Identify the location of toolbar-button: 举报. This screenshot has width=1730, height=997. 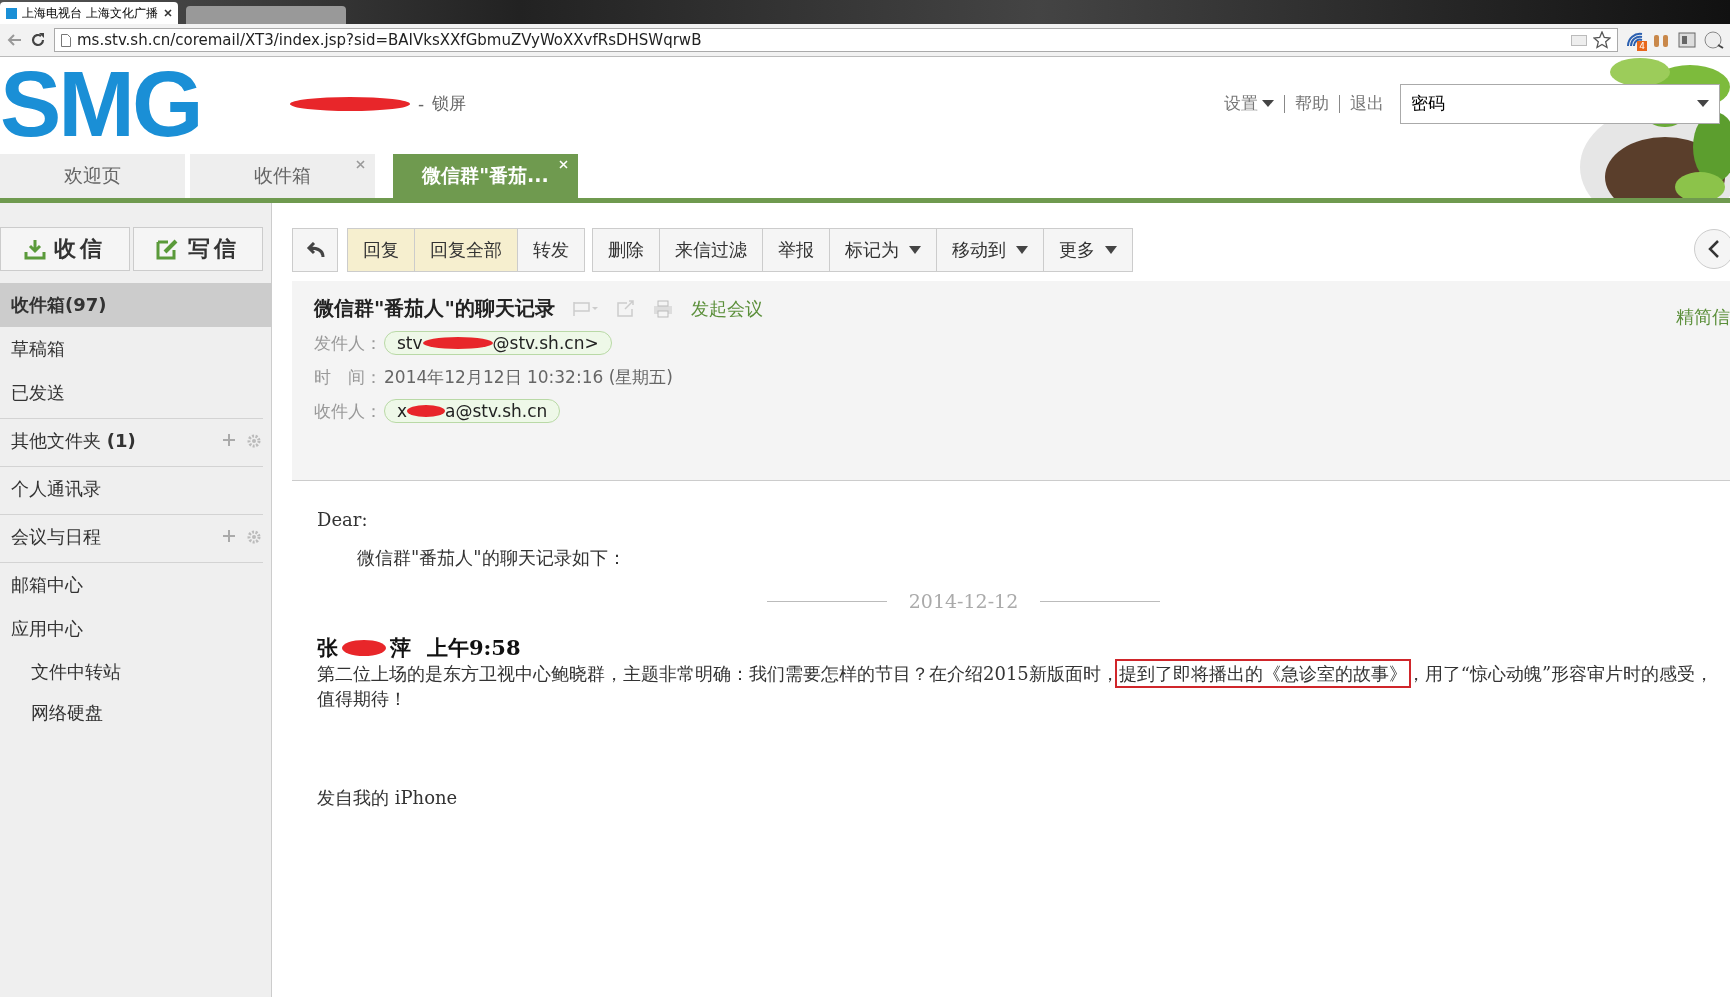
(796, 250).